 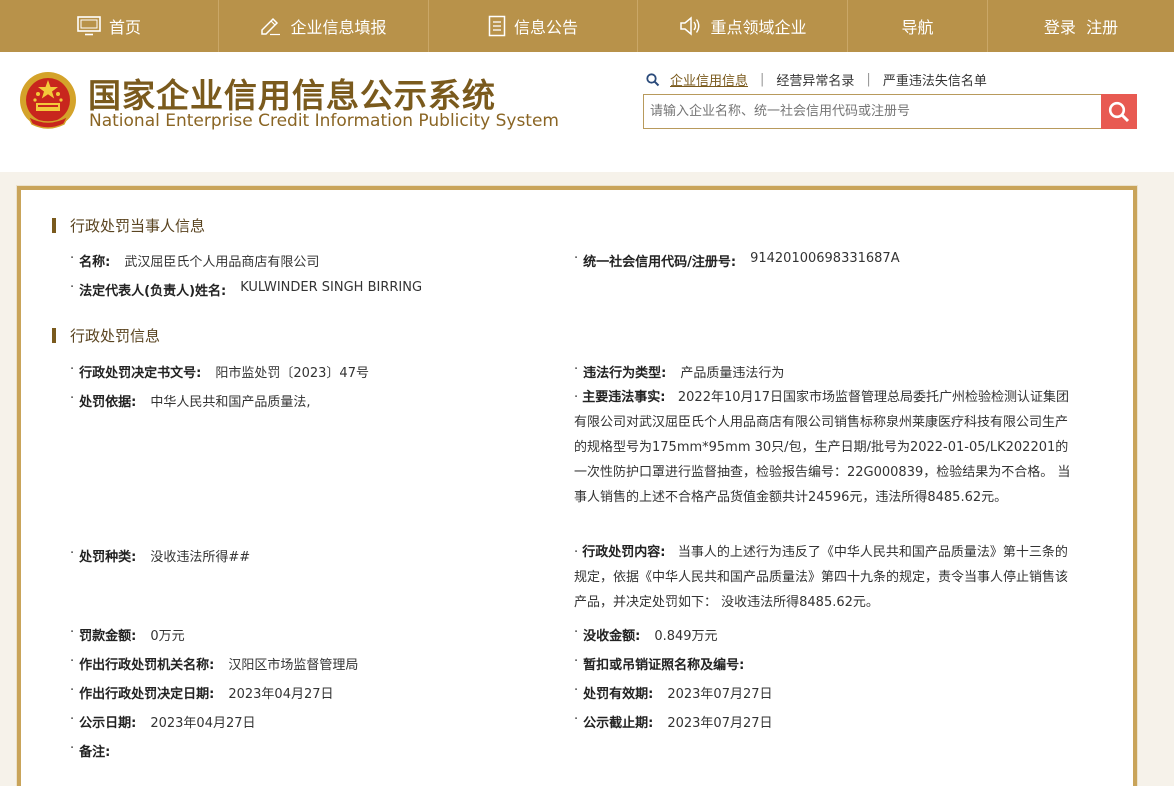 I want to click on field-violation-type-value: 产品质量违法行为, so click(x=732, y=373).